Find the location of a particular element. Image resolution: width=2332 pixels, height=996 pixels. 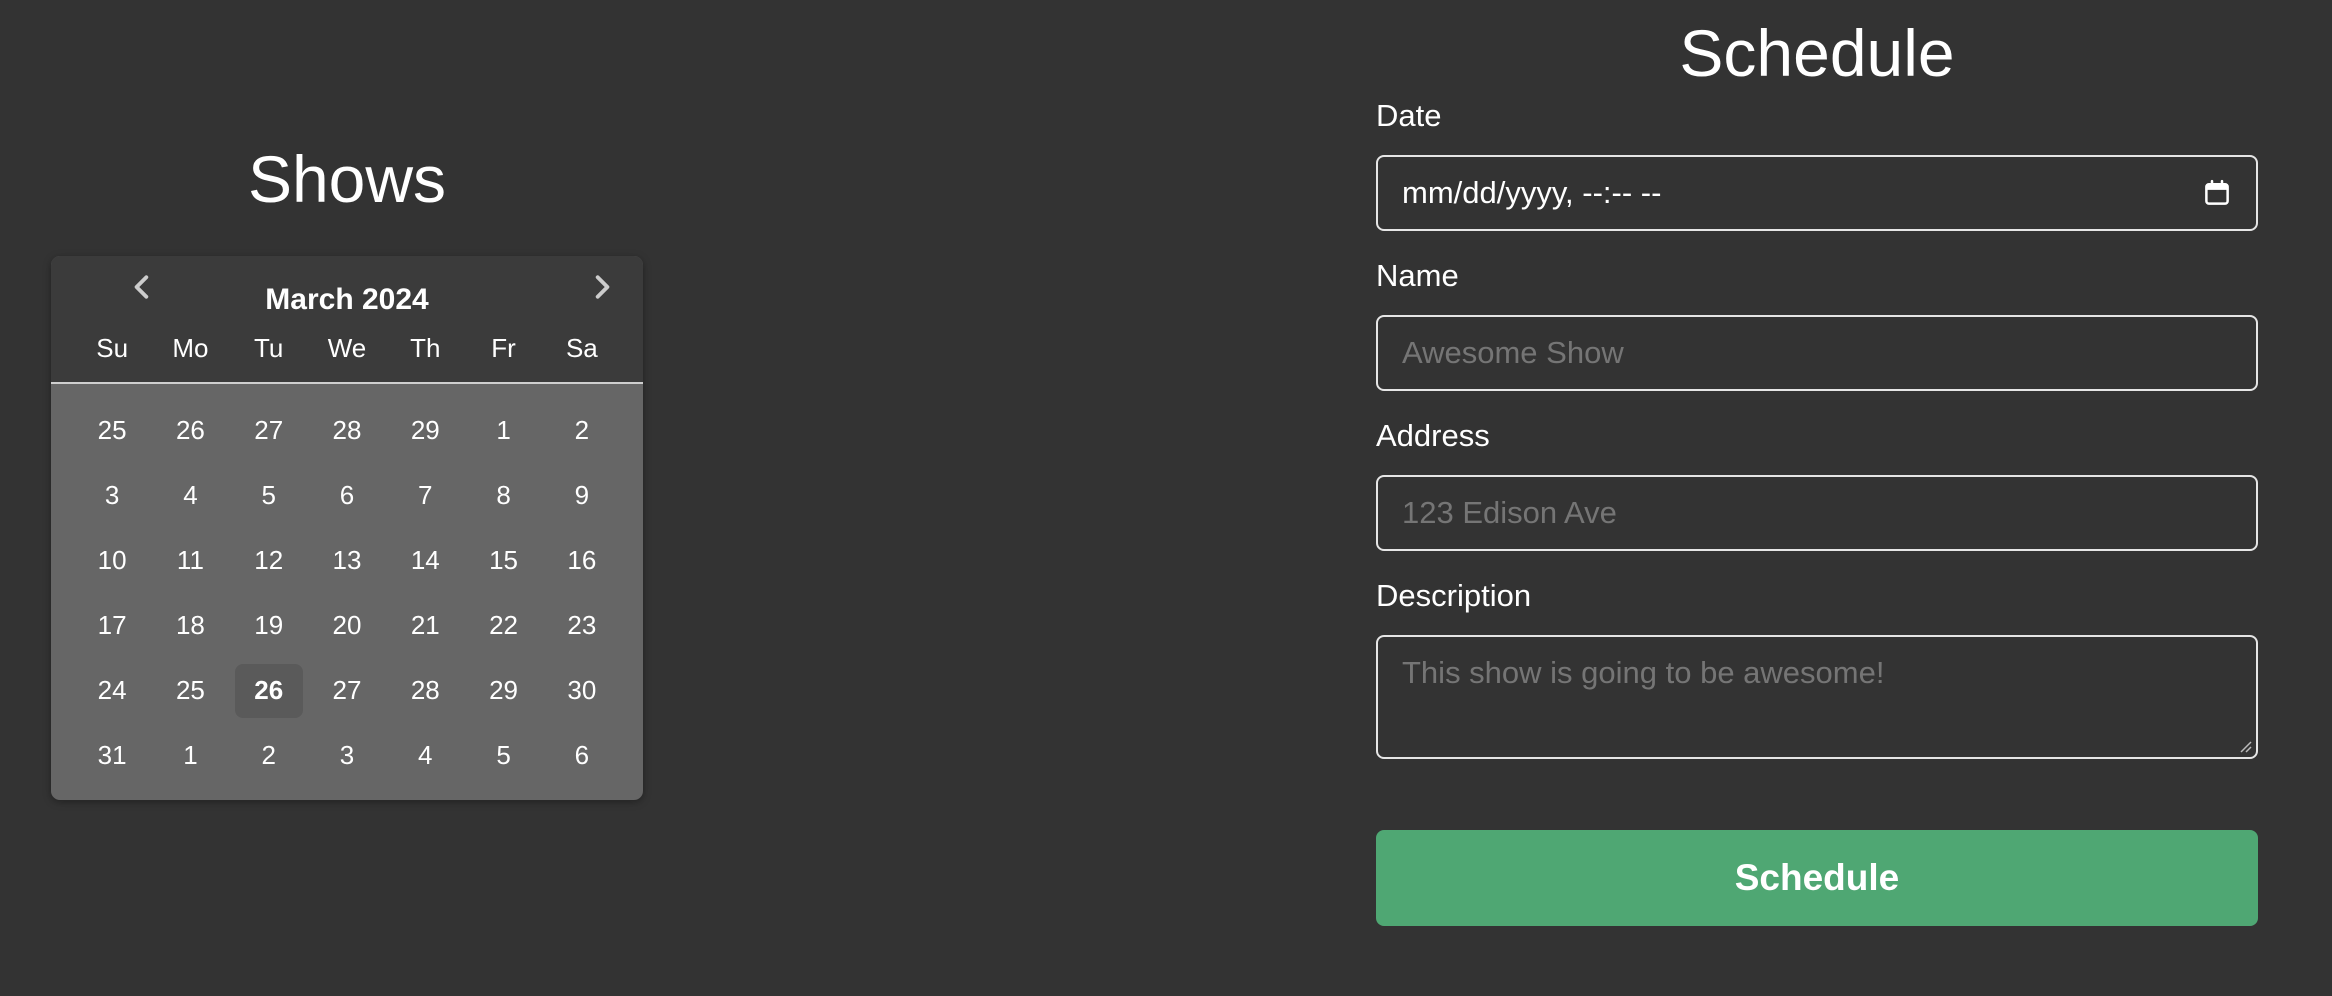

calendar-day-number: 21 is located at coordinates (425, 625).